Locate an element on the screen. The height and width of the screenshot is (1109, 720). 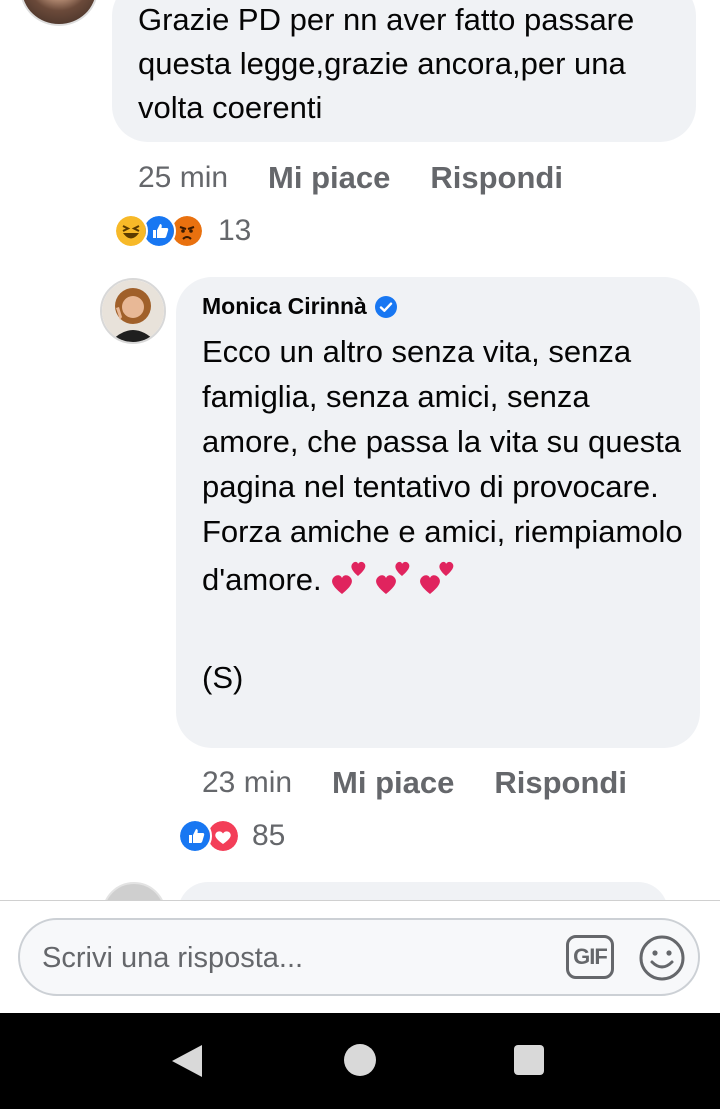
signature: (S) is located at coordinates (223, 677).